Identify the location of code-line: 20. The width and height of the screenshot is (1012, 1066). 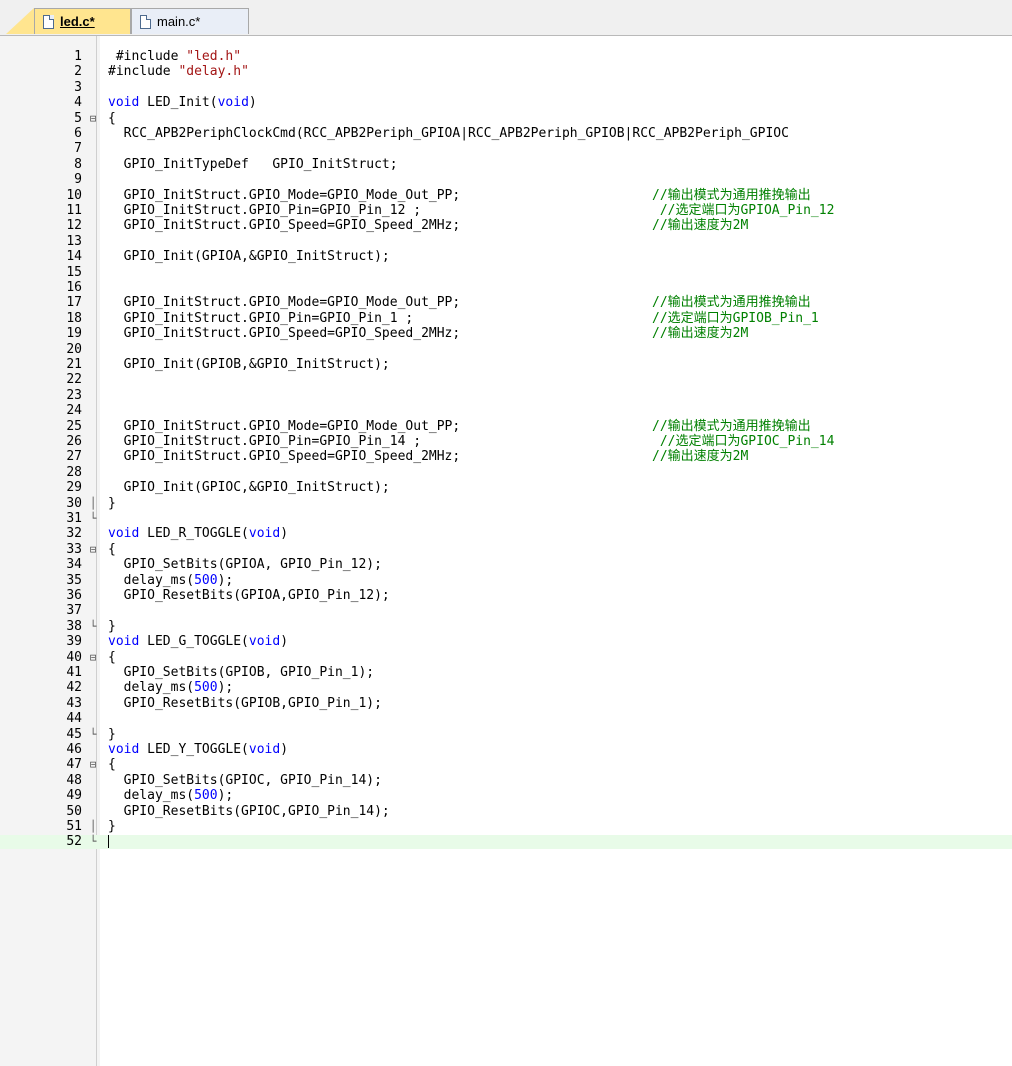
(506, 349).